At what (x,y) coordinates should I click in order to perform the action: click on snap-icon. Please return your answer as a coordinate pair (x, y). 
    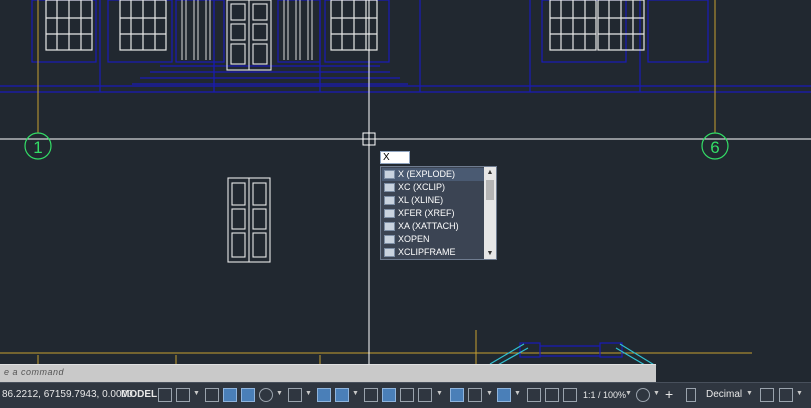
    Looking at the image, I should click on (183, 395).